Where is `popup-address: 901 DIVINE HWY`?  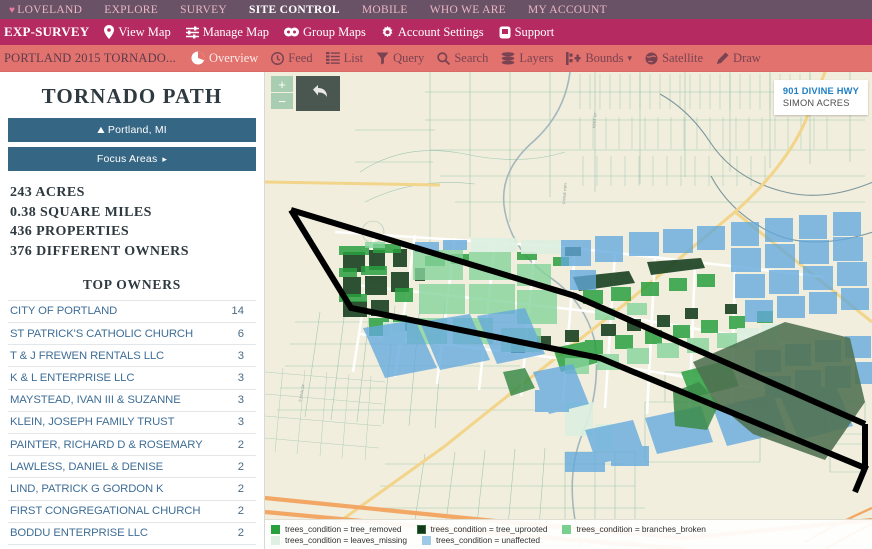
popup-address: 901 DIVINE HWY is located at coordinates (820, 91).